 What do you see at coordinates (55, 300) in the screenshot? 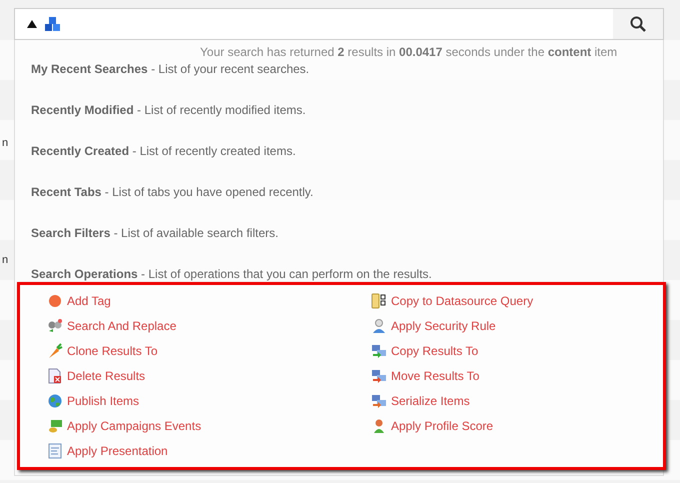
I see `dot-icon` at bounding box center [55, 300].